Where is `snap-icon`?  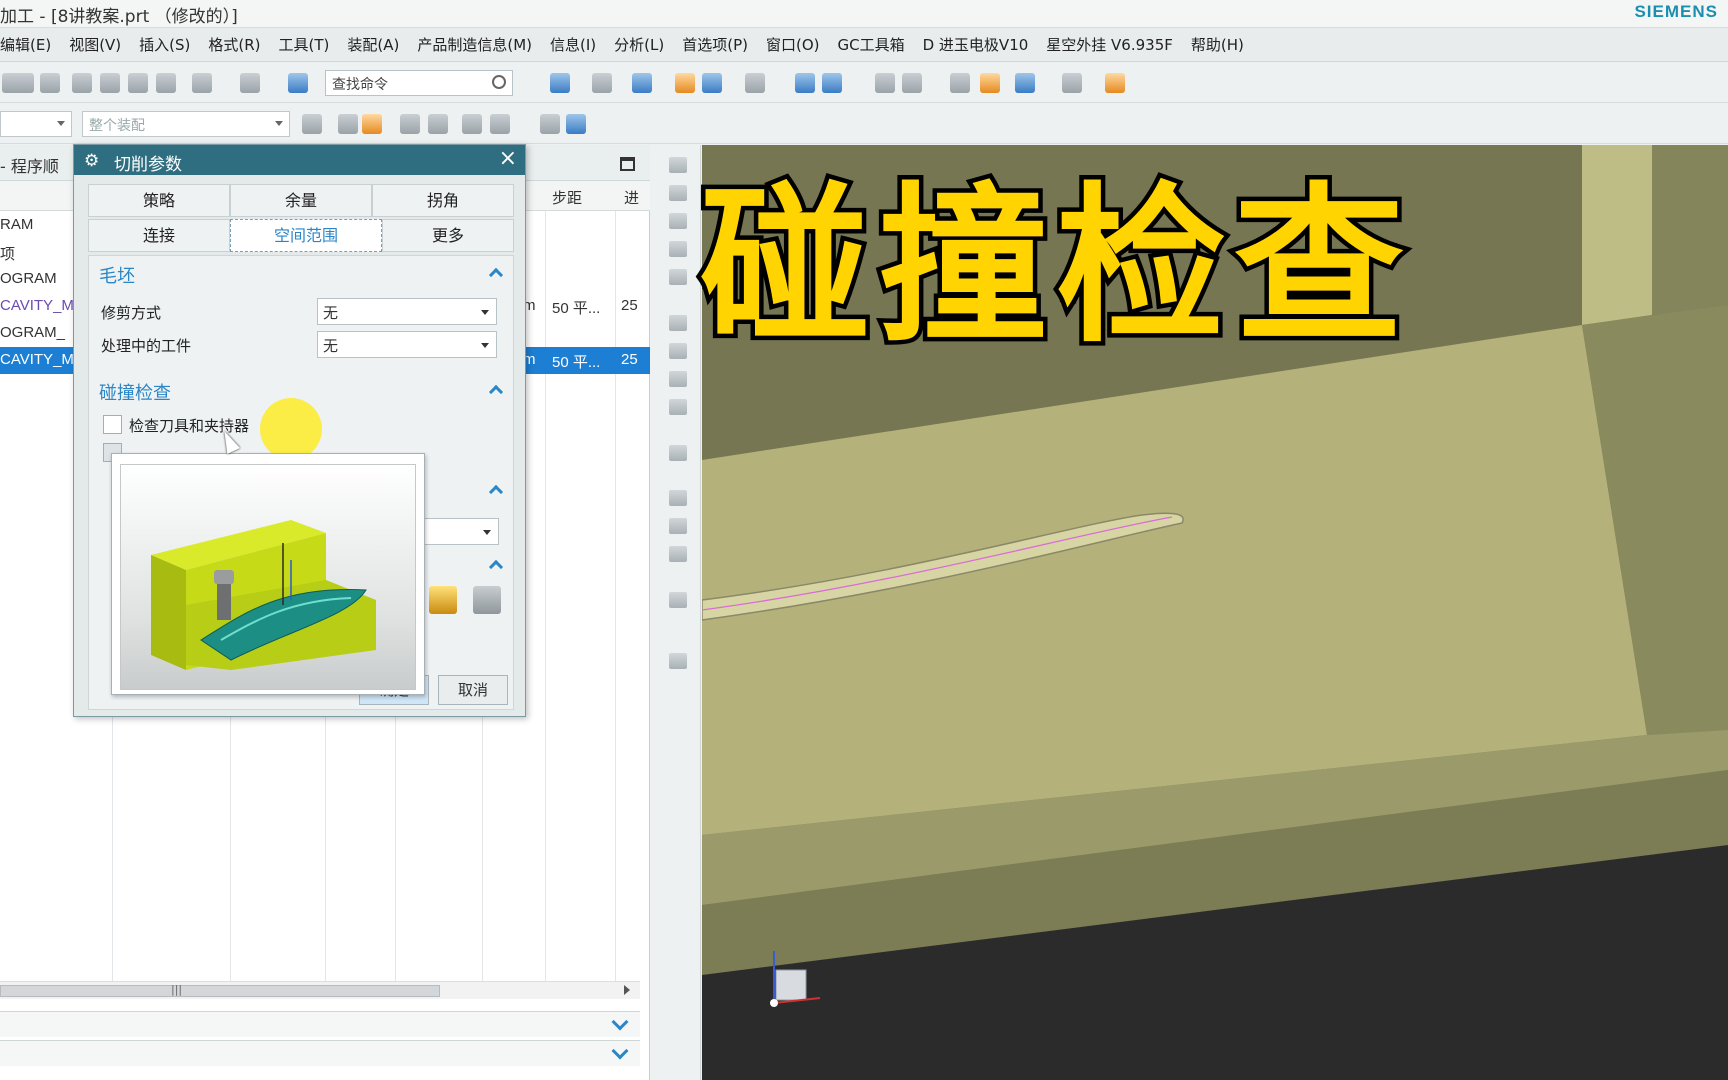
snap-icon is located at coordinates (348, 124).